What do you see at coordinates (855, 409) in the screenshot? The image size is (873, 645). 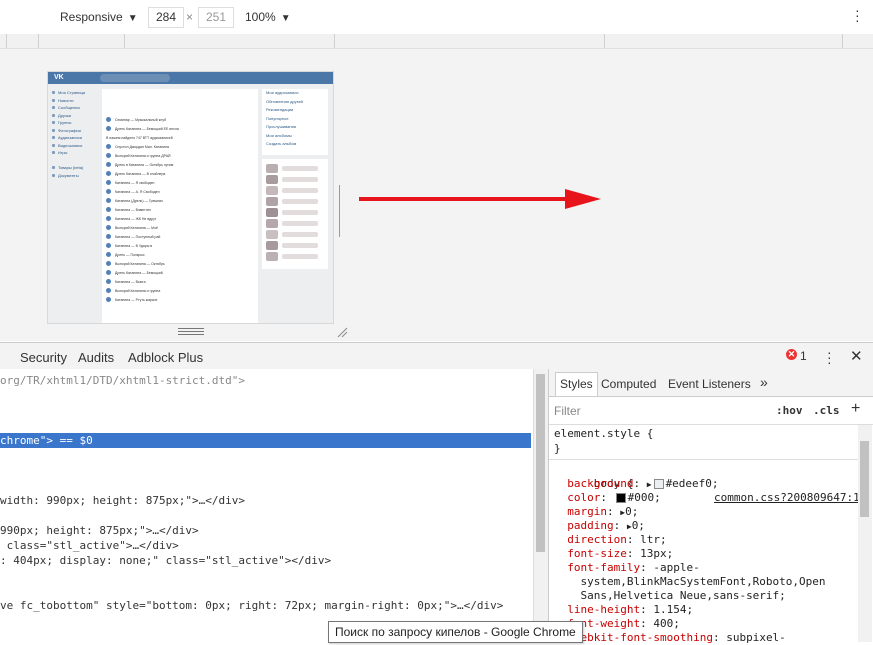 I see `new-rule-icon: +` at bounding box center [855, 409].